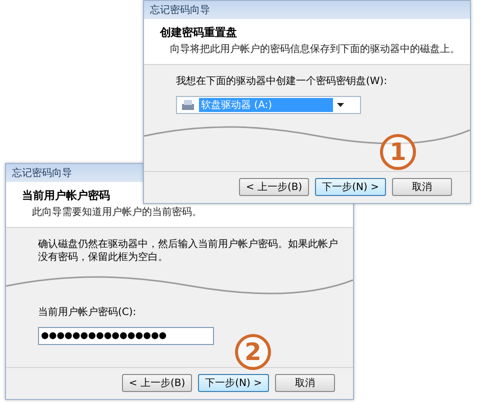 The height and width of the screenshot is (412, 500). I want to click on subtitle: 向导将把此用户帐户的密码信息保存到下面的驱动器中的磁盘上。, so click(314, 49).